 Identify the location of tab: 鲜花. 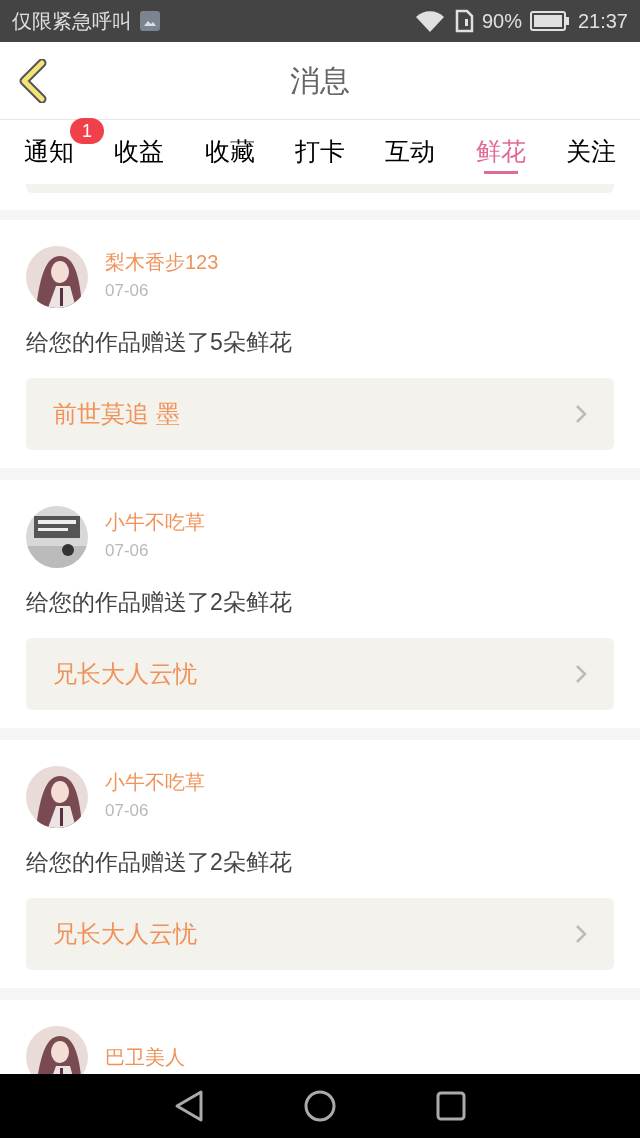
(500, 152).